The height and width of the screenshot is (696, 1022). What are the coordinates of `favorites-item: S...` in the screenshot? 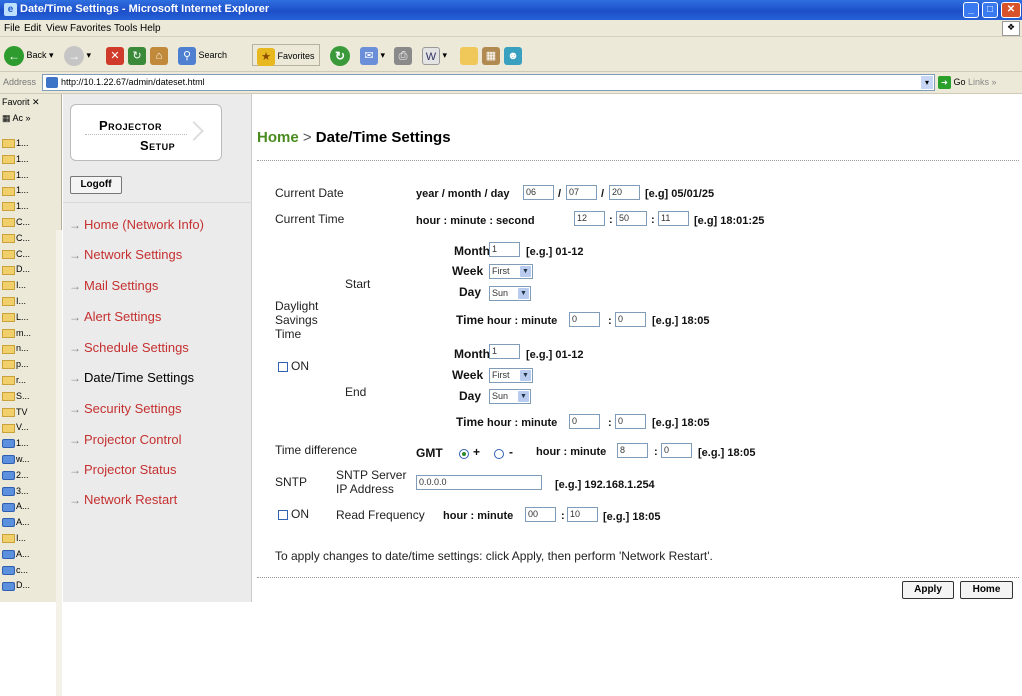 It's located at (29, 396).